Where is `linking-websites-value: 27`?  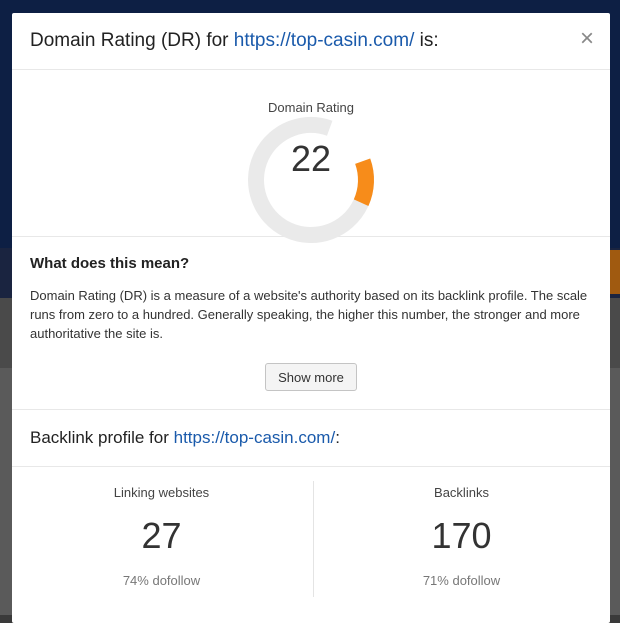
linking-websites-value: 27 is located at coordinates (161, 535).